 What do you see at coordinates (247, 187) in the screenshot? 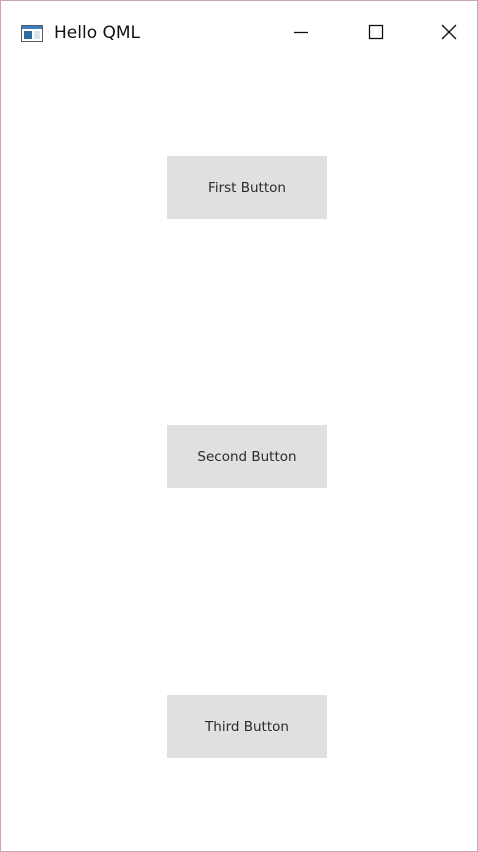
I see `first-button: First Button` at bounding box center [247, 187].